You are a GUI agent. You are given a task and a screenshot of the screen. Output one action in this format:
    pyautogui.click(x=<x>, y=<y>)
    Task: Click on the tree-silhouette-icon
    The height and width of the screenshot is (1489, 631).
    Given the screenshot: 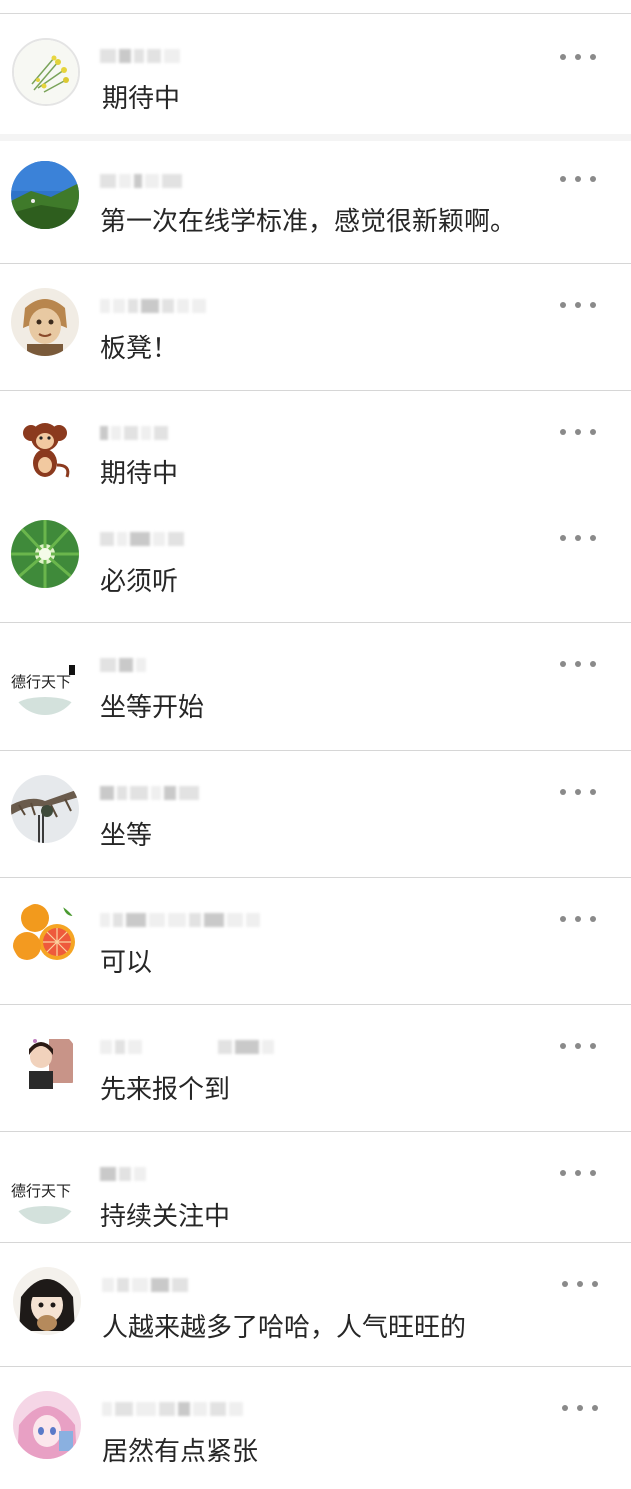 What is the action you would take?
    pyautogui.click(x=45, y=809)
    